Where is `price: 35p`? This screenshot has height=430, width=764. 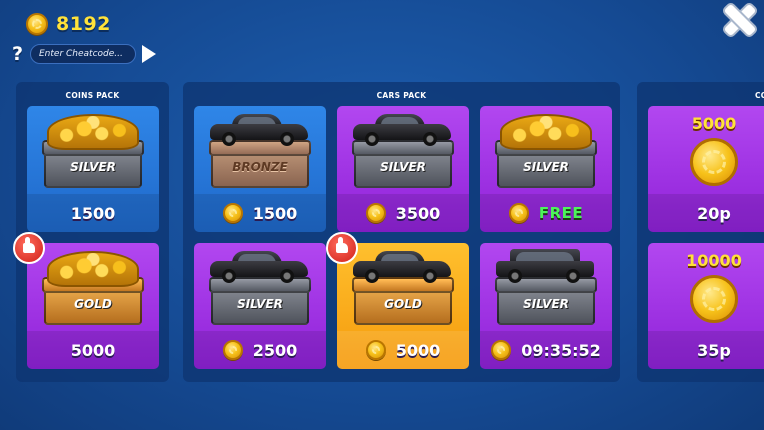 price: 35p is located at coordinates (714, 350).